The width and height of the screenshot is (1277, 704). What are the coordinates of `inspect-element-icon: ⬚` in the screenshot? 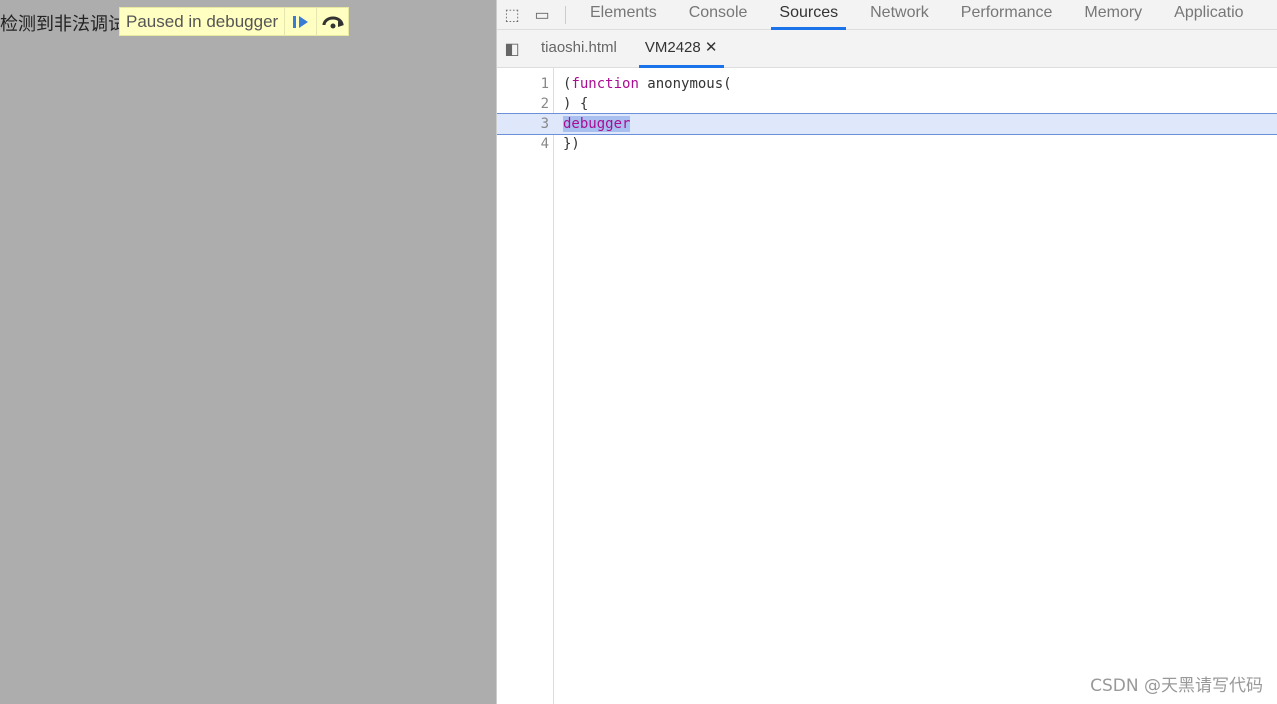 It's located at (512, 15).